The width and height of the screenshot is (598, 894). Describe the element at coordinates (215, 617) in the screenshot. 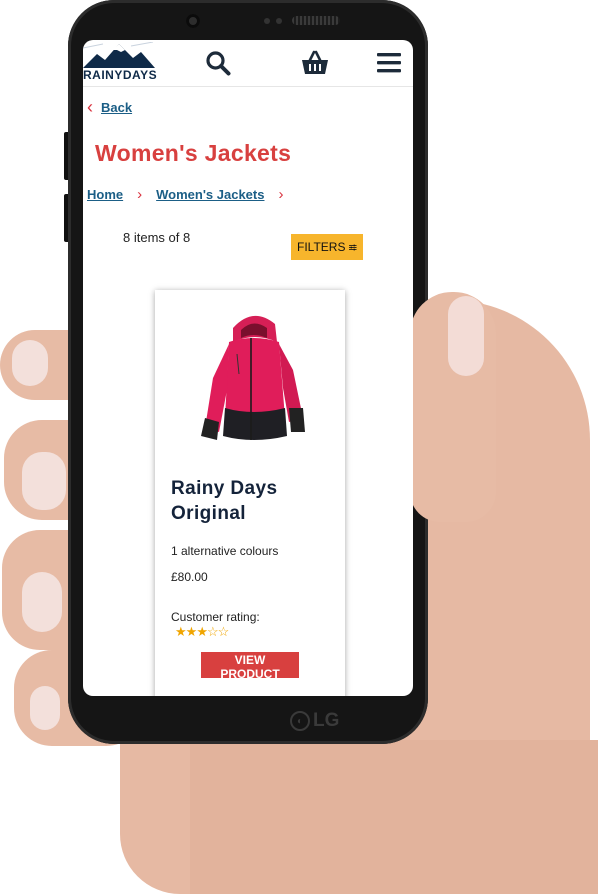

I see `rating-label: Customer rating:` at that location.